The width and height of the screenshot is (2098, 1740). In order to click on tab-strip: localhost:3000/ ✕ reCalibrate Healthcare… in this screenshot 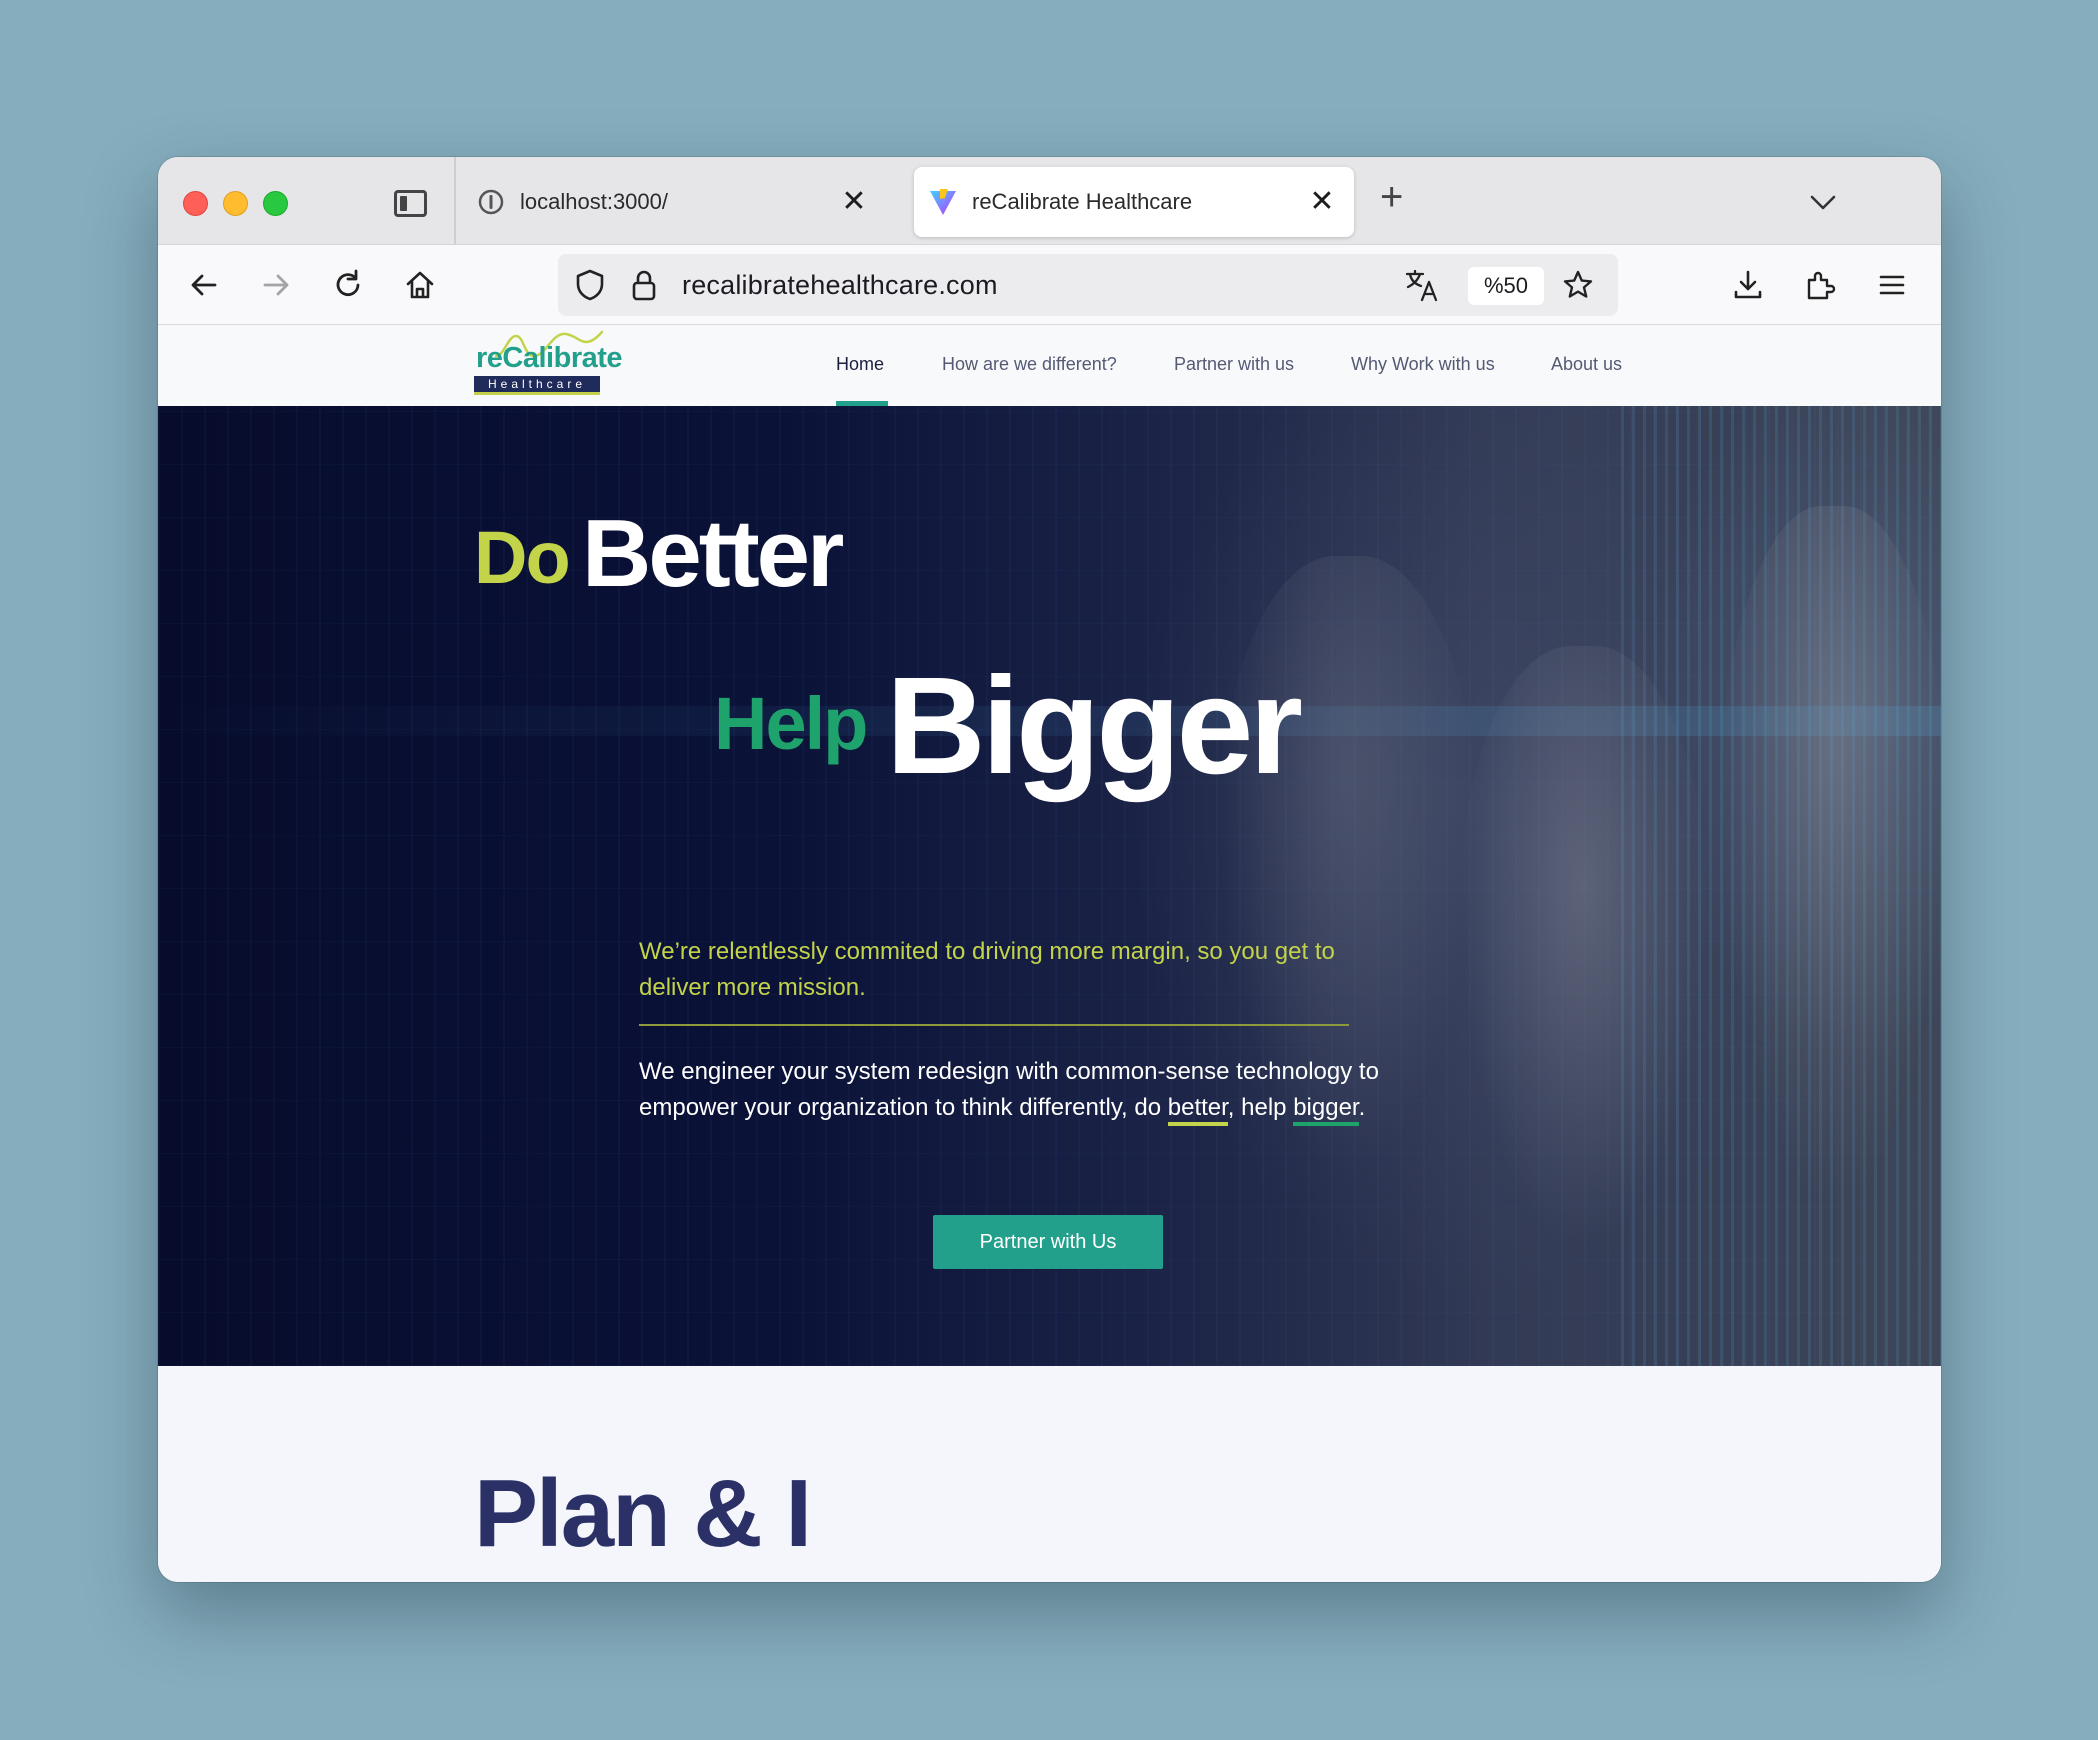, I will do `click(1049, 201)`.